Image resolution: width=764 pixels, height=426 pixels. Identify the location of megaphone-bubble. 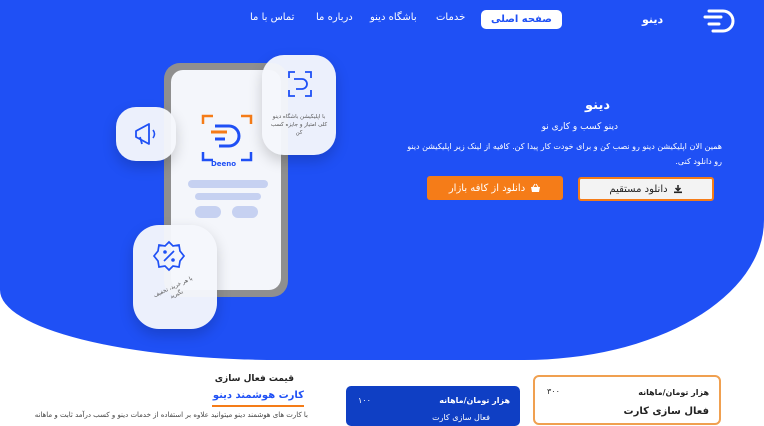
(146, 134).